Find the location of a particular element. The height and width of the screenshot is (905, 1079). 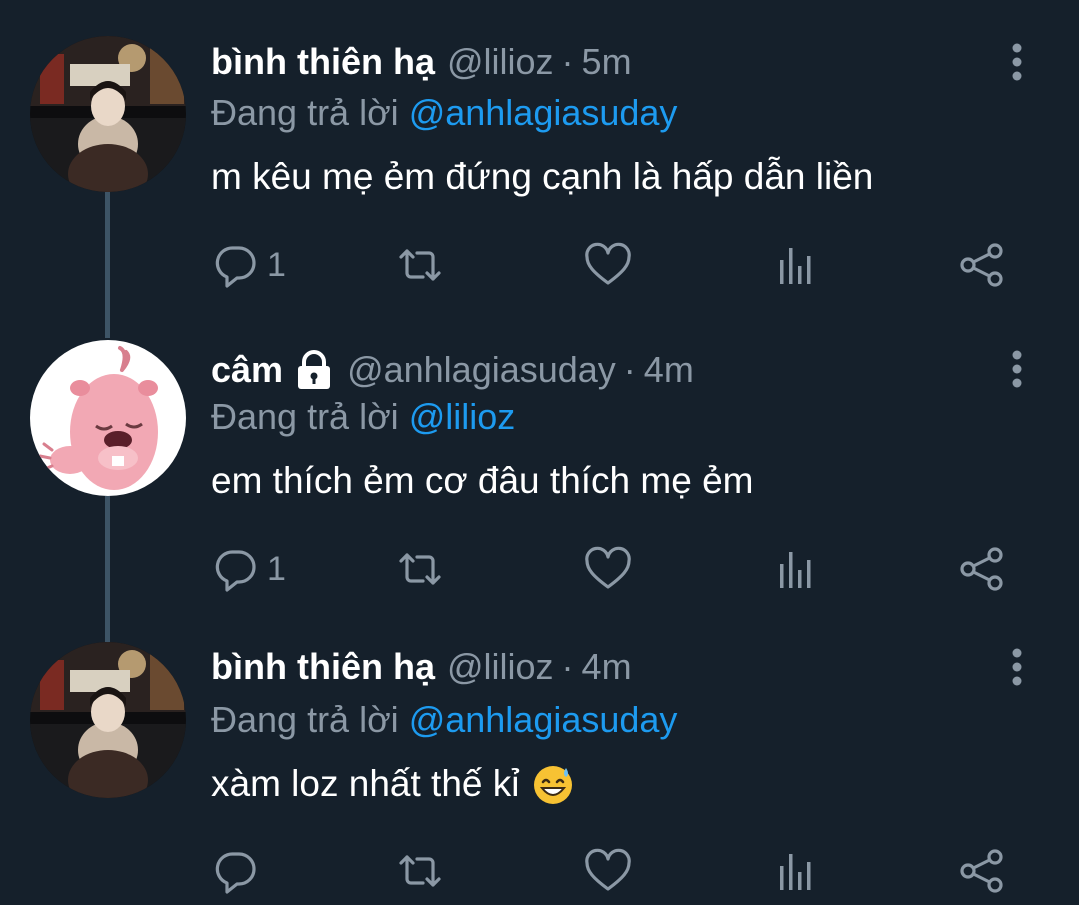

reply-button is located at coordinates (236, 871).